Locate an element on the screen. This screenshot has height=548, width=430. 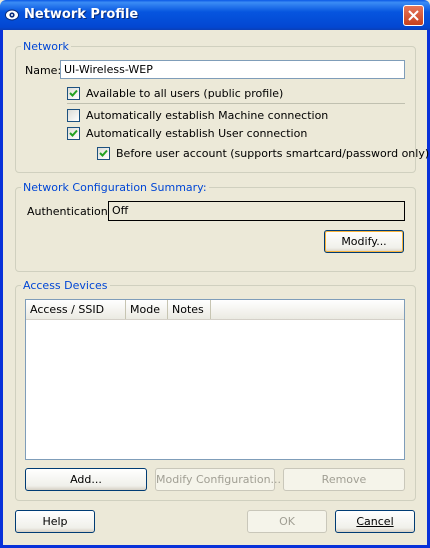
access-devices-group-label: Access Devices is located at coordinates (65, 285).